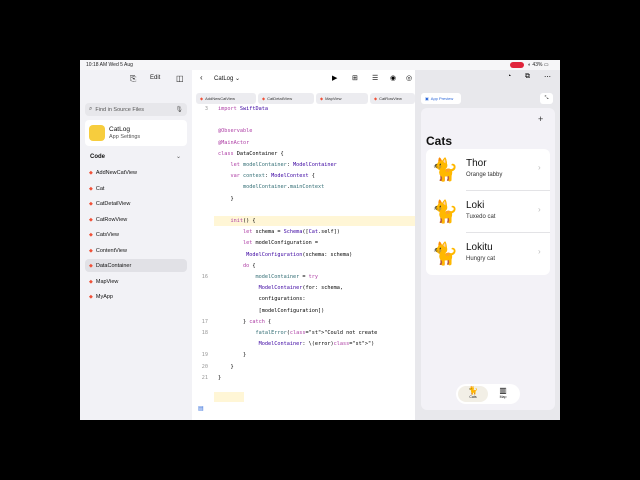 The height and width of the screenshot is (480, 640). Describe the element at coordinates (272, 176) in the screenshot. I see `code-line: var context: ModelContext {` at that location.